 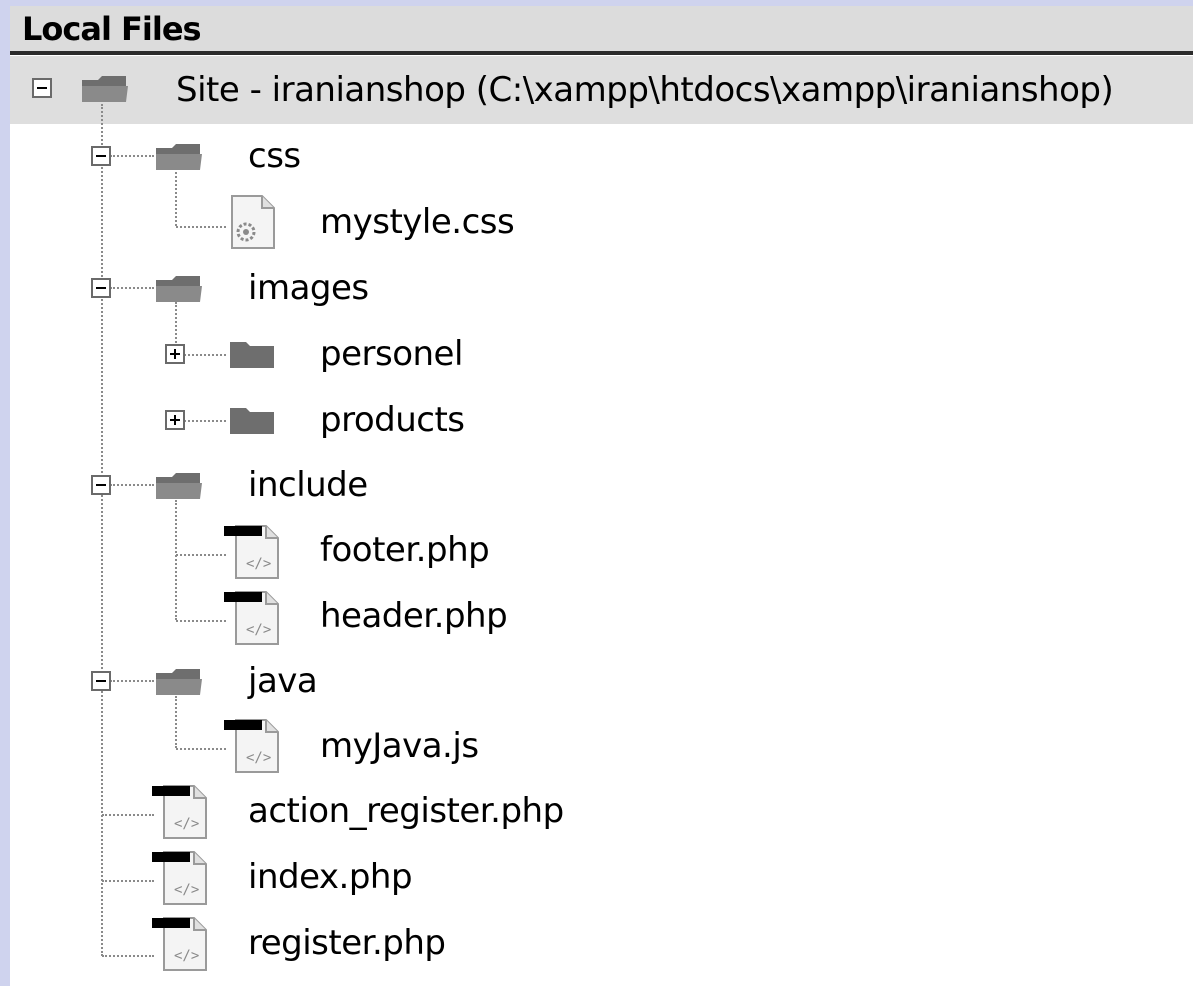 I want to click on tree-item-file: myJava.js, so click(x=500, y=746).